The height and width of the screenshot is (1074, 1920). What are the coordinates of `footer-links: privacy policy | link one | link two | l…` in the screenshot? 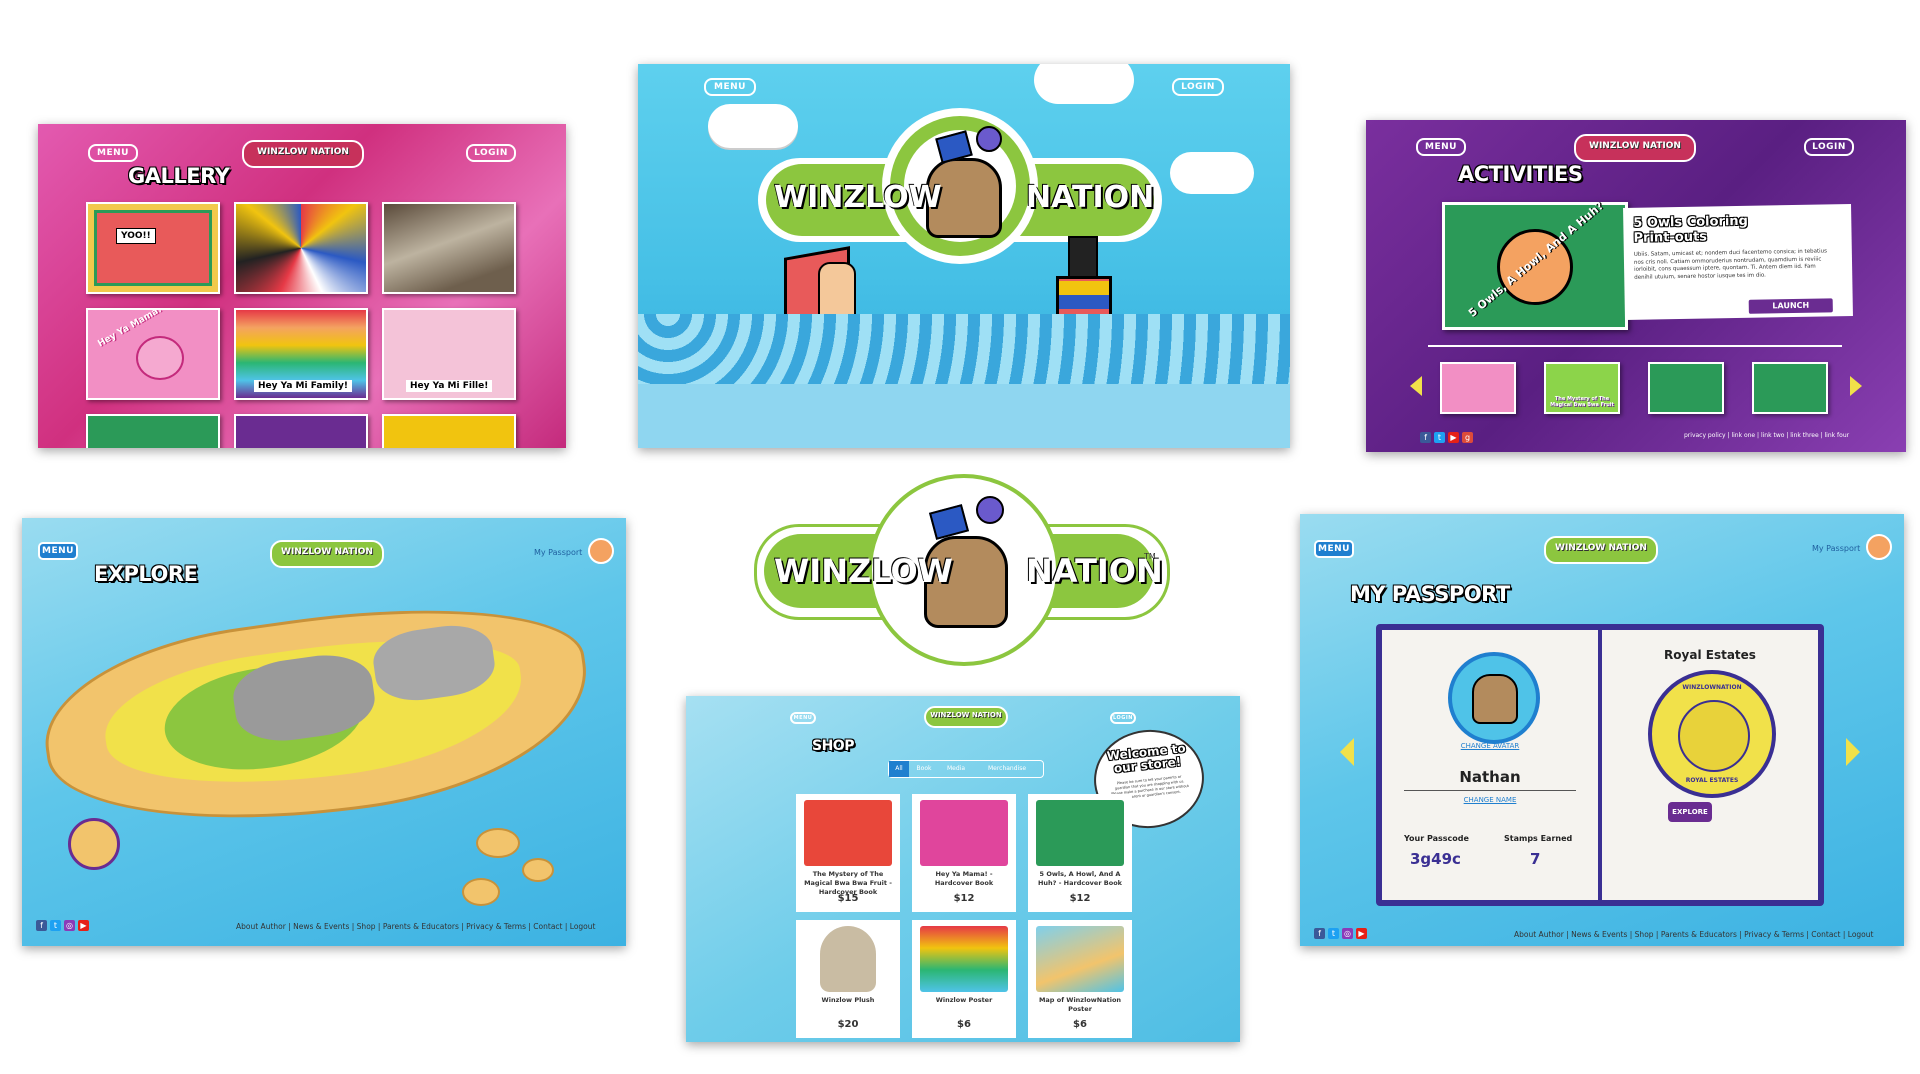 It's located at (1767, 435).